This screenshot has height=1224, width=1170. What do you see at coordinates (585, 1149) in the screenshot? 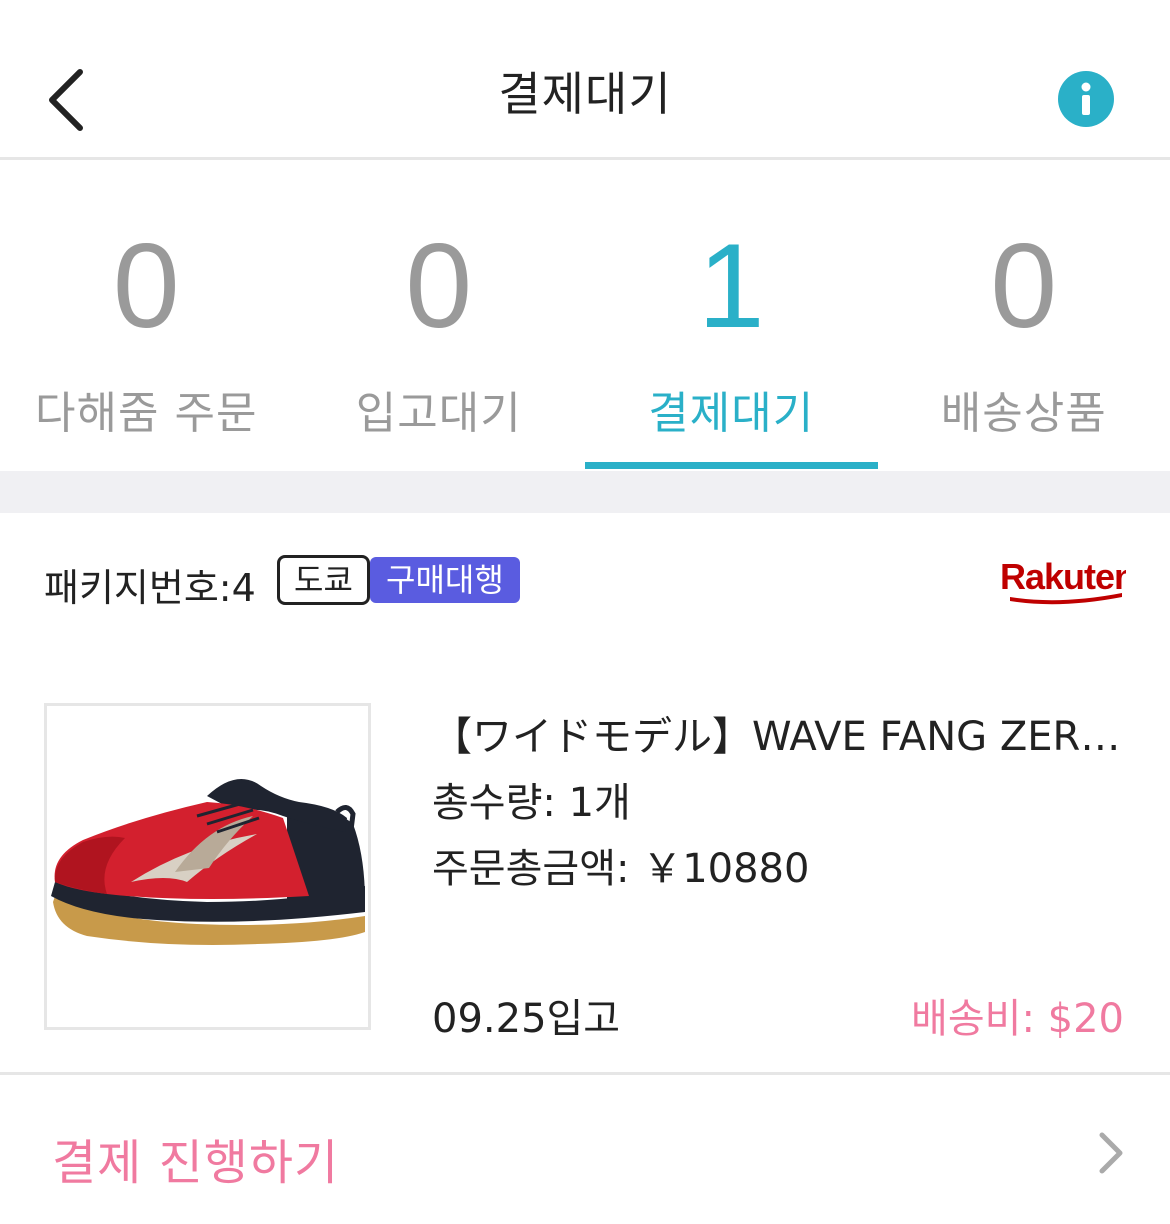
I see `proceed-payment-button: 결제 진행하기` at bounding box center [585, 1149].